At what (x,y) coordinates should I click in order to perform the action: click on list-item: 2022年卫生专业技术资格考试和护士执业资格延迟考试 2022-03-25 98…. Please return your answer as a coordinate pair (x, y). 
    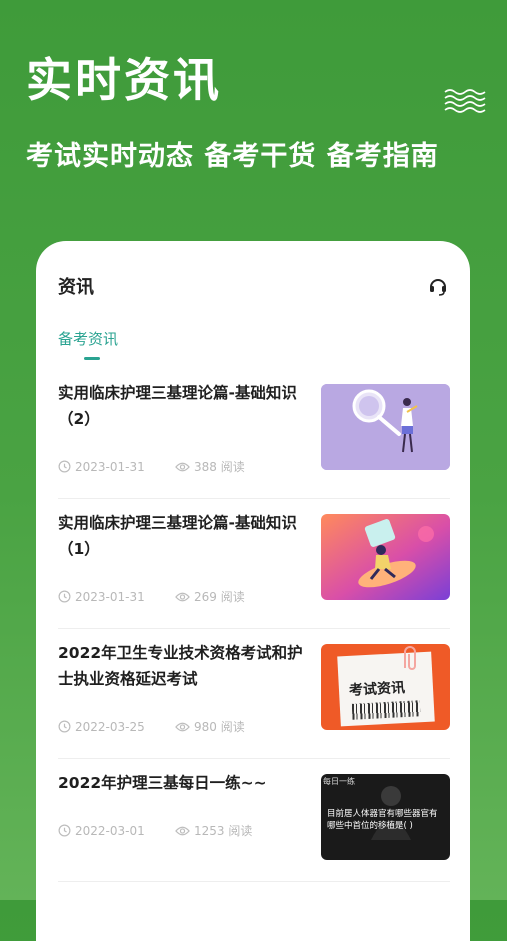
    Looking at the image, I should click on (253, 699).